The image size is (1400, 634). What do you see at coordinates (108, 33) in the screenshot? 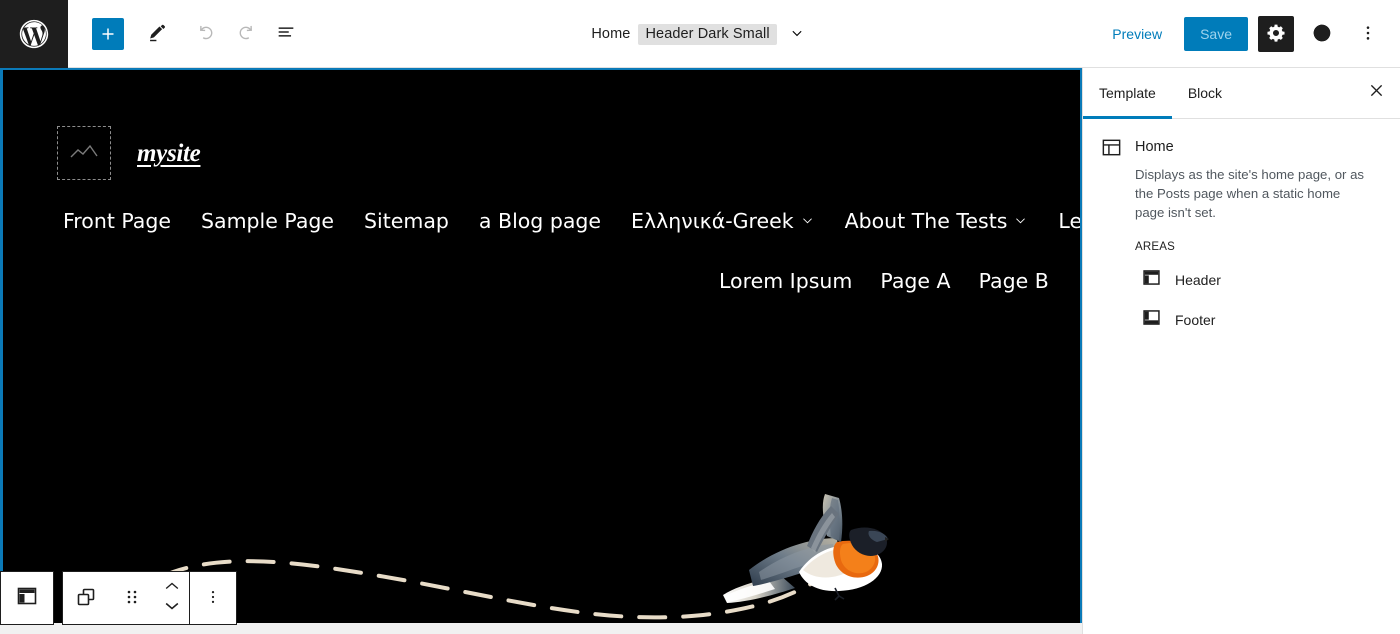
I see `add-block-button` at bounding box center [108, 33].